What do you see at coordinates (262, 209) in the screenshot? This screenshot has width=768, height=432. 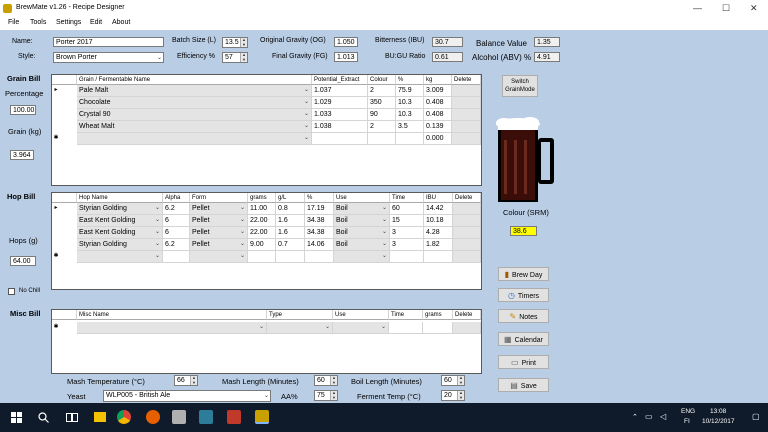 I see `hop-grams-cell: 11.00` at bounding box center [262, 209].